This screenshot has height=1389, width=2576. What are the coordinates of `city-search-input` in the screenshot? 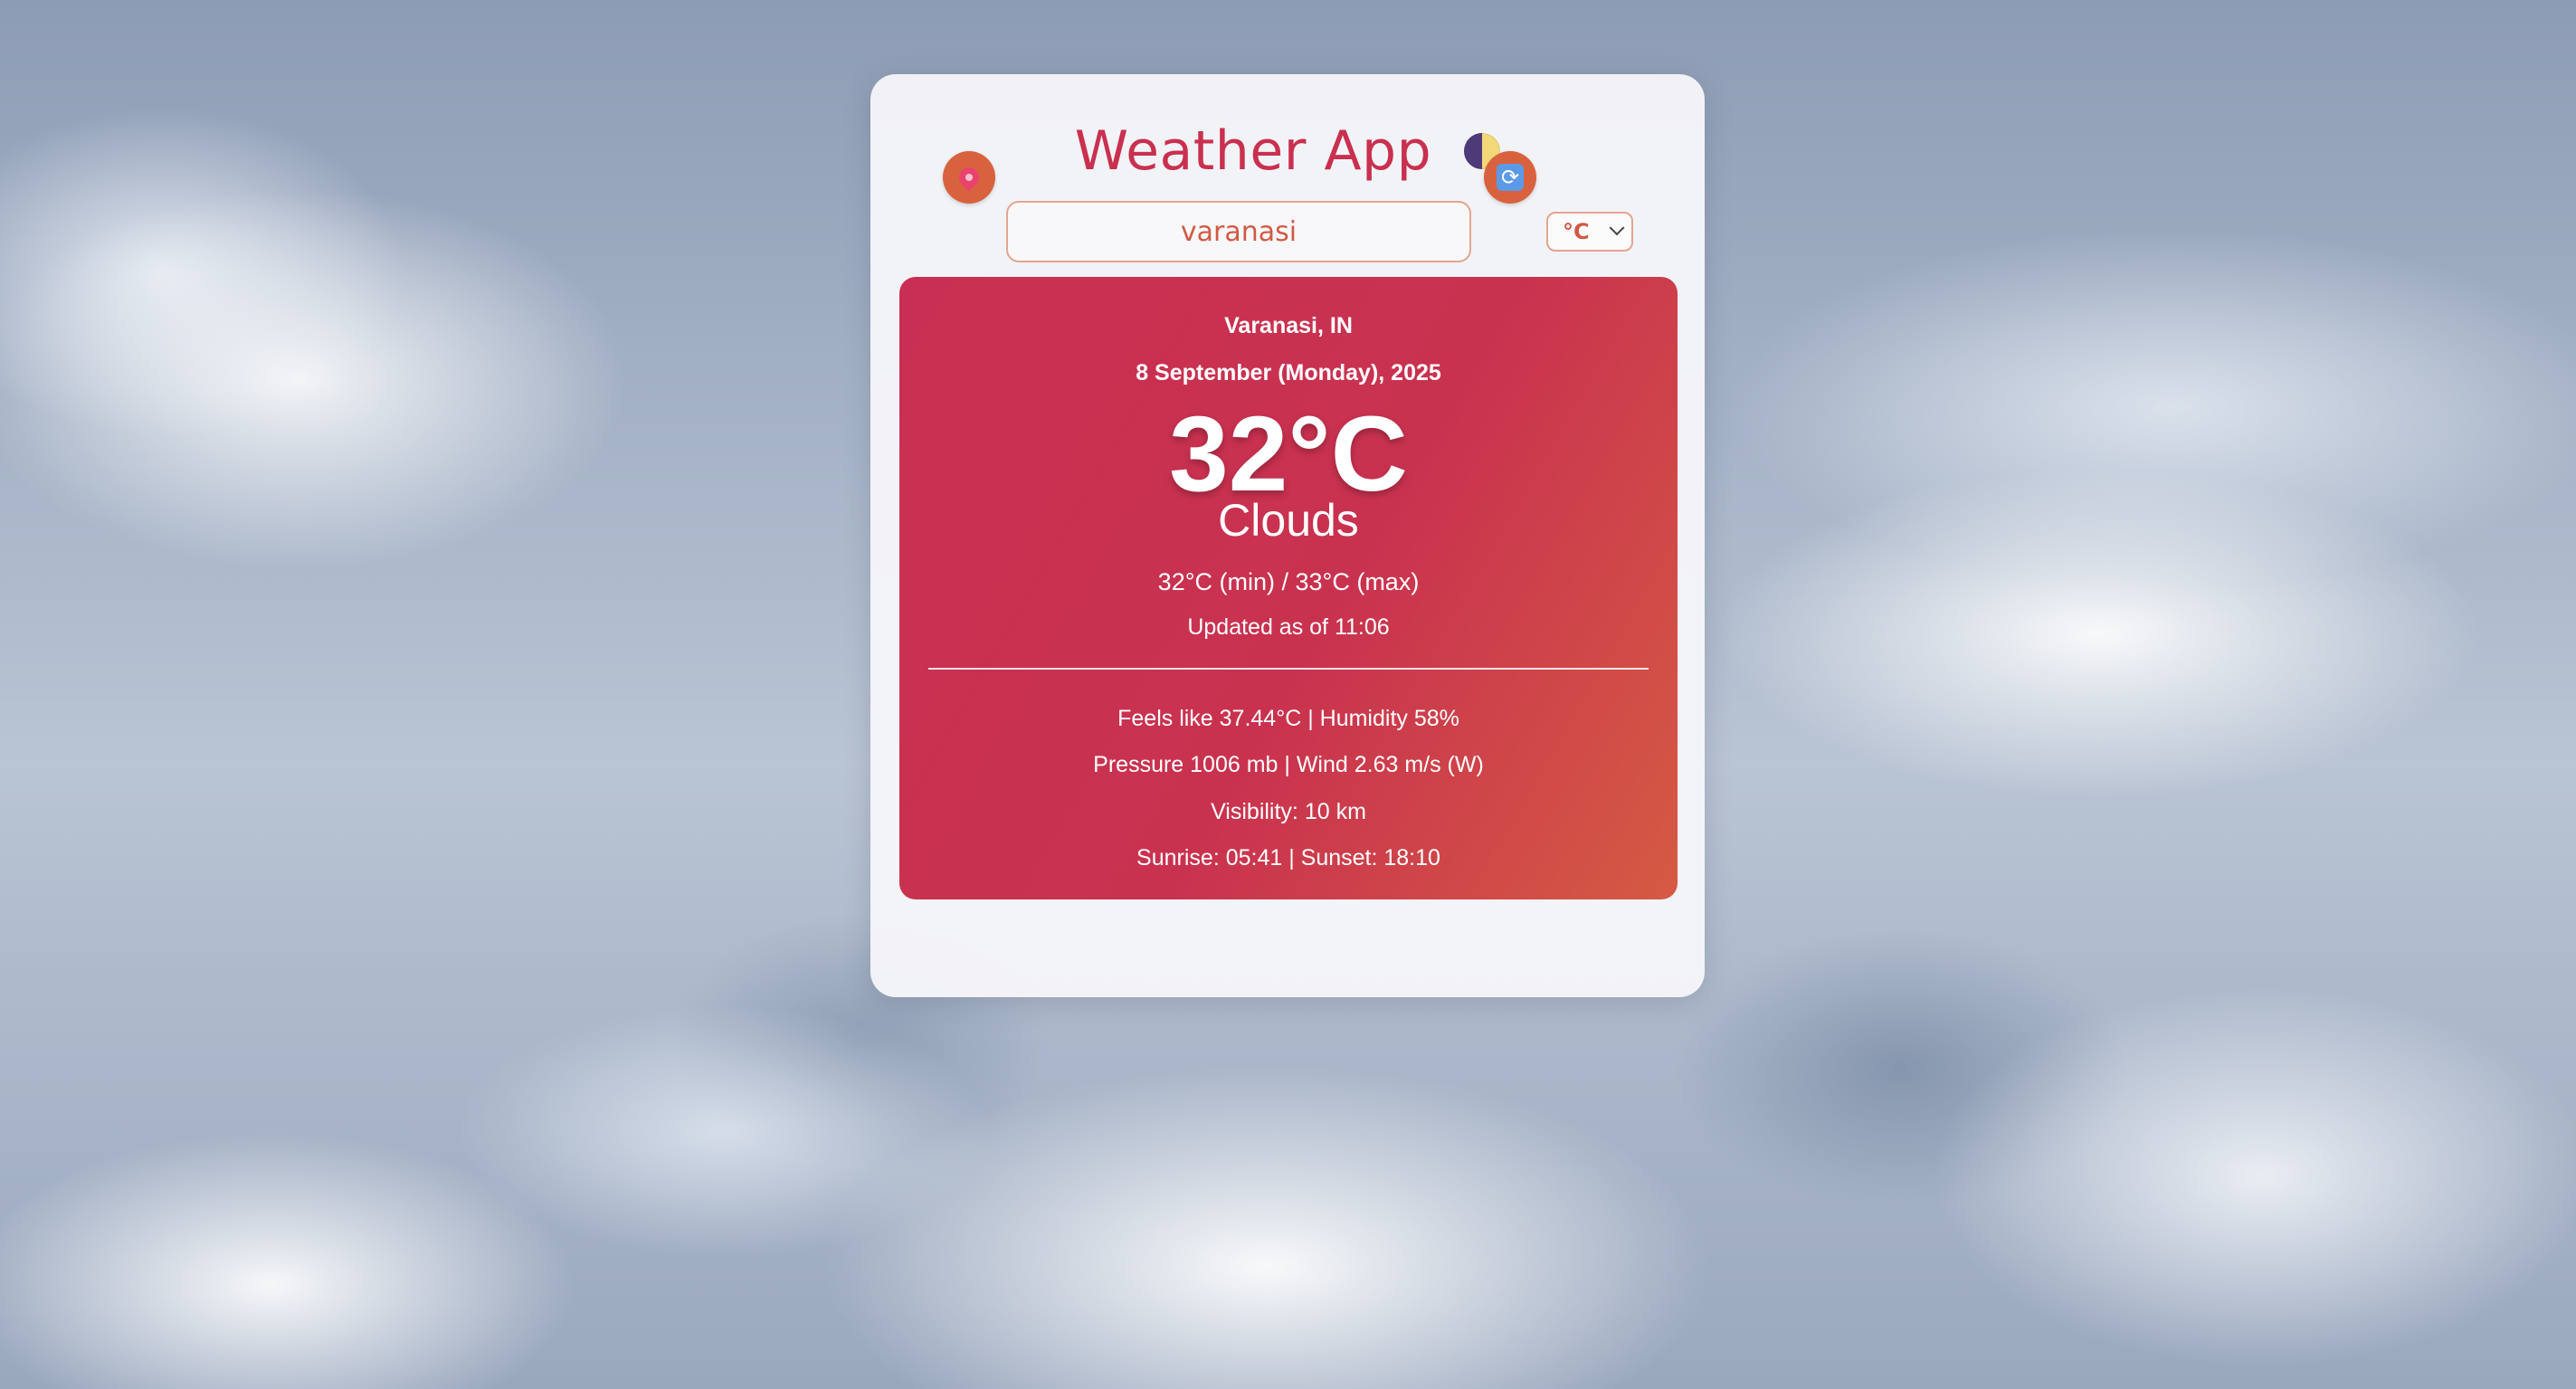 It's located at (1239, 232).